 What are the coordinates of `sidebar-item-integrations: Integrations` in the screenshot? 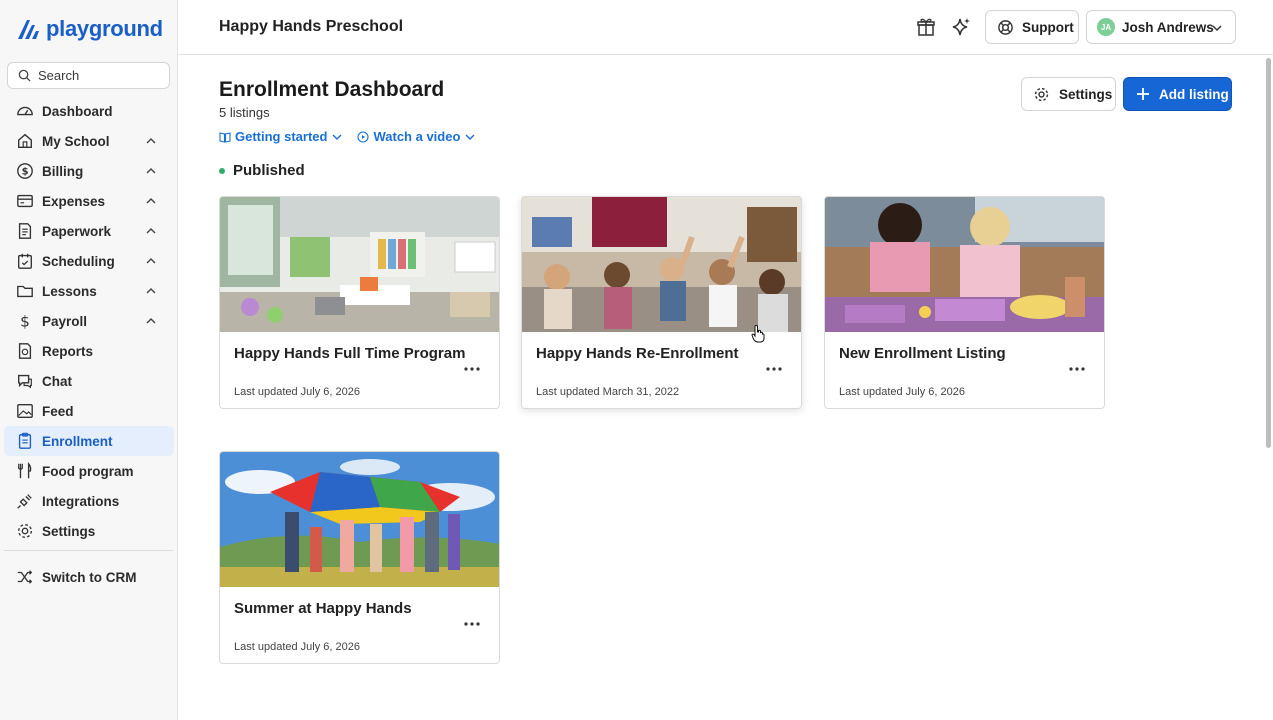 It's located at (89, 501).